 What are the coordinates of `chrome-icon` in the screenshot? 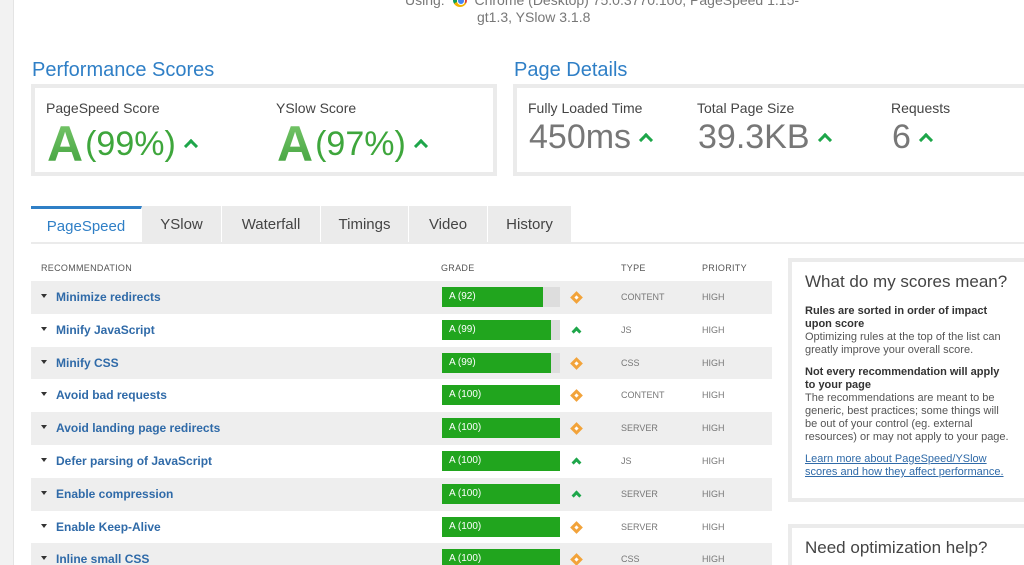 It's located at (459, 3).